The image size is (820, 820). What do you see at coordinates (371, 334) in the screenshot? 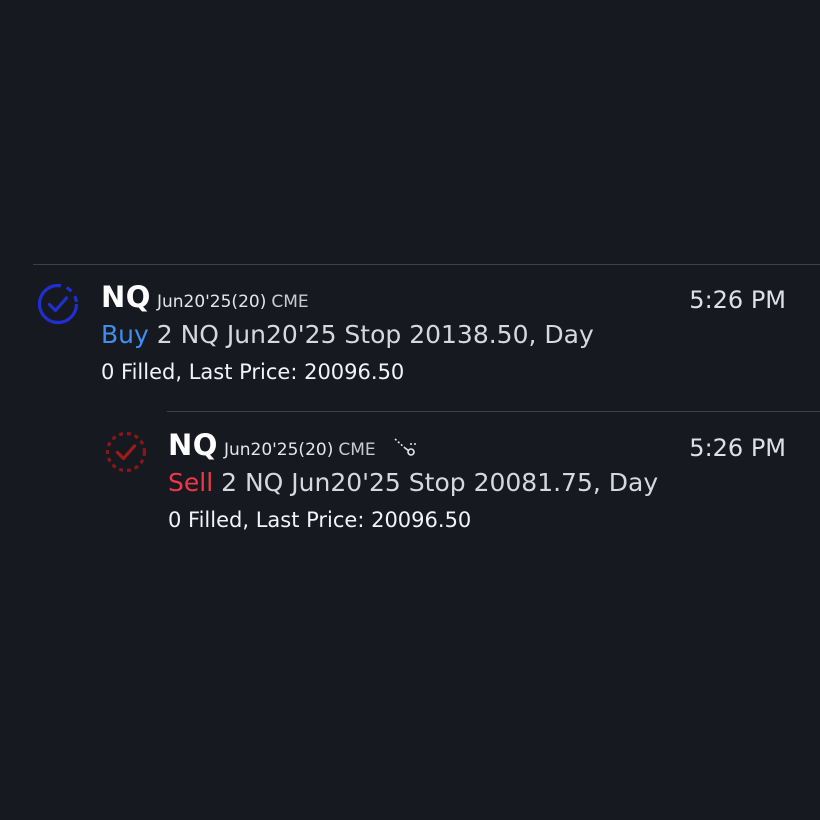
I see `order-detail: 2 NQ Jun20'25 Stop 20138.50, Day` at bounding box center [371, 334].